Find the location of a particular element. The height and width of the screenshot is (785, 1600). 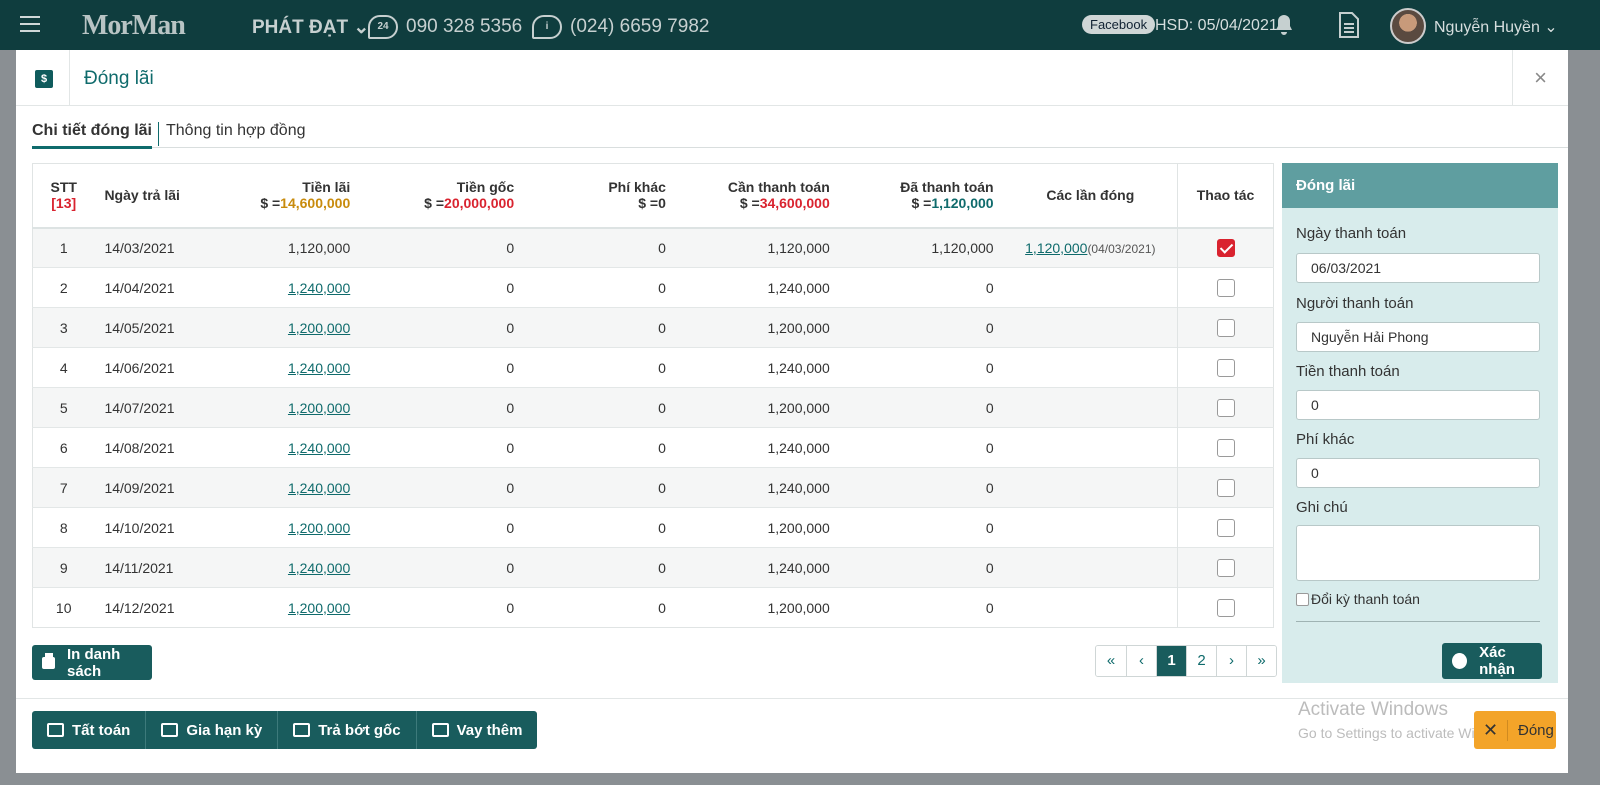

bank-icon is located at coordinates (302, 730).